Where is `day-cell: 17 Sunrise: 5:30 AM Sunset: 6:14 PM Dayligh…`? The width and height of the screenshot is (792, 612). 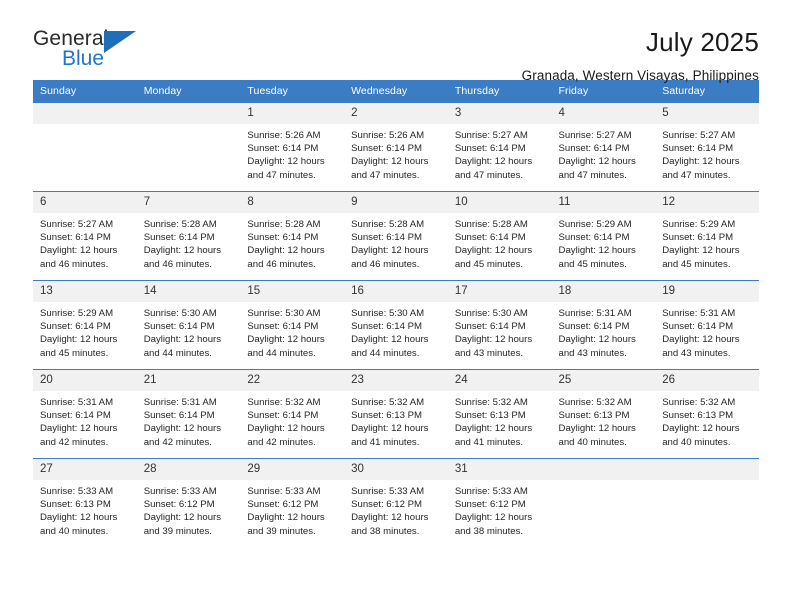
day-cell: 17 Sunrise: 5:30 AM Sunset: 6:14 PM Dayligh… is located at coordinates (499, 325).